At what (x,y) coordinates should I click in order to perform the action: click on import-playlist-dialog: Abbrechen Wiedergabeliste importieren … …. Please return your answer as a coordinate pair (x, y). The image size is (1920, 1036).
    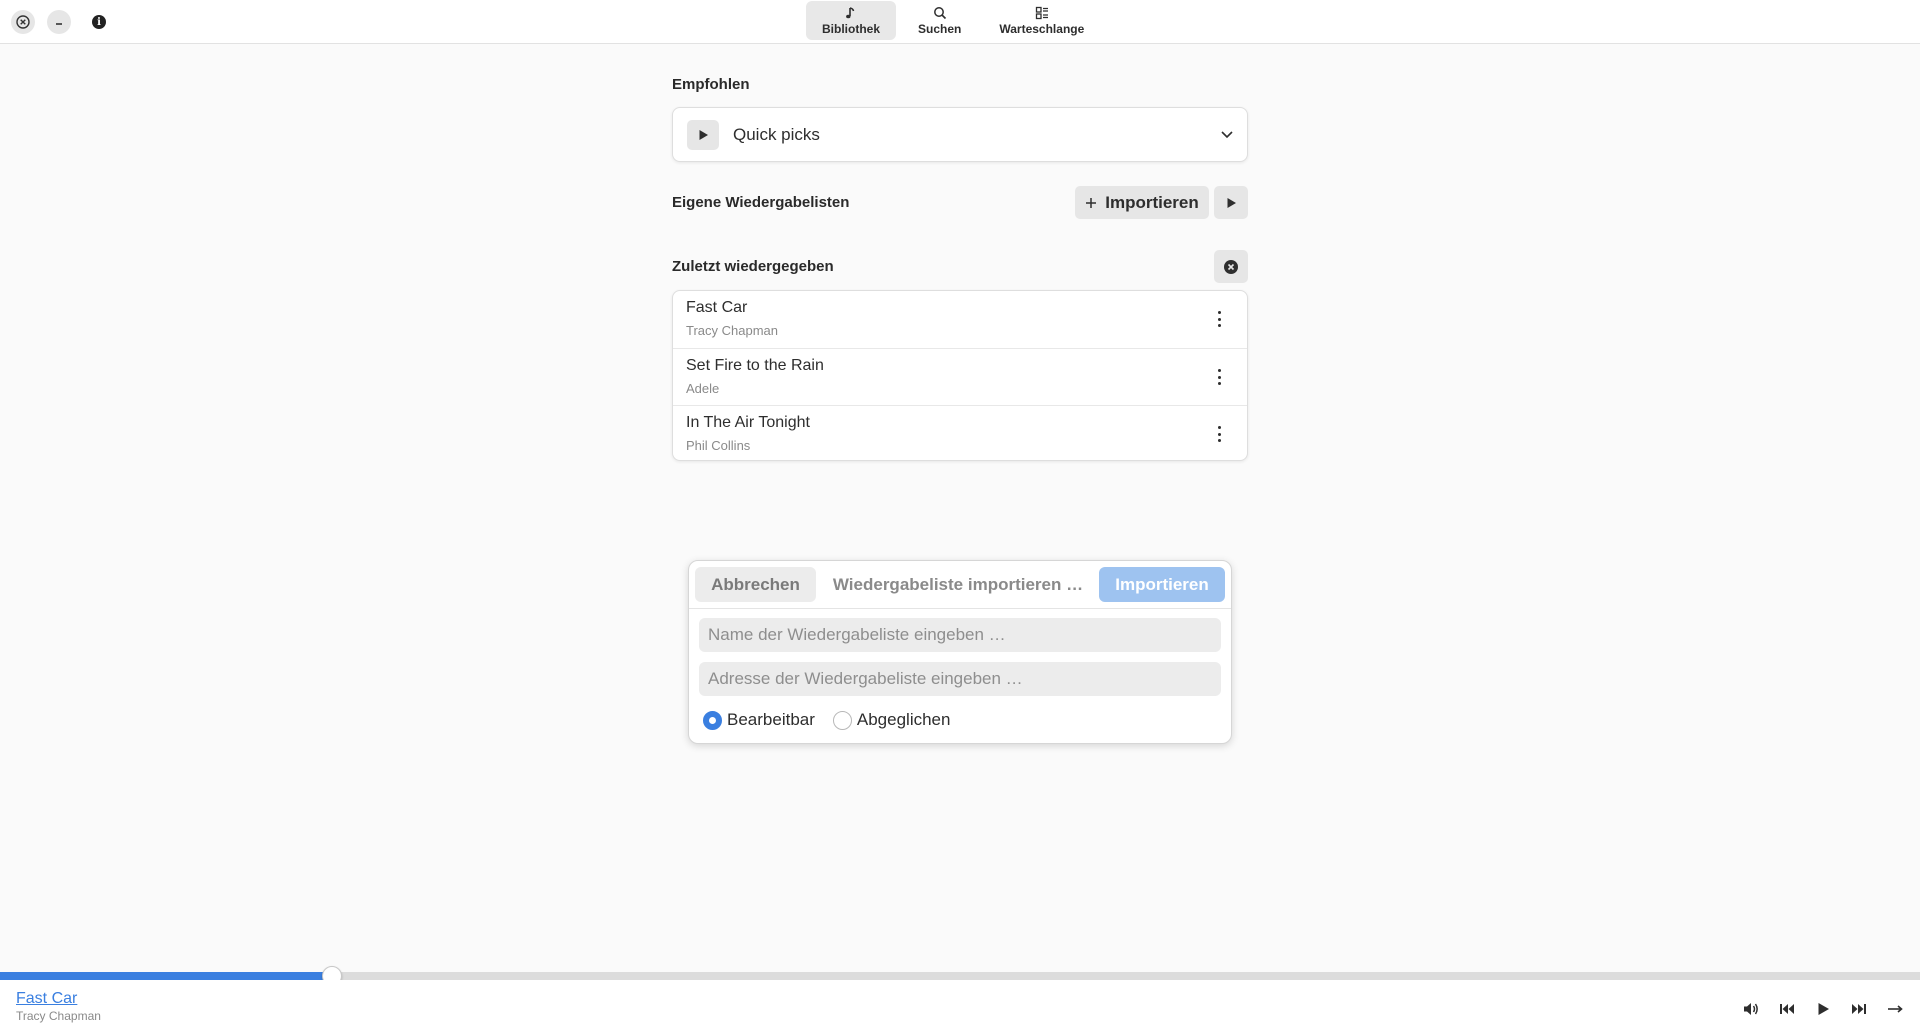
    Looking at the image, I should click on (960, 652).